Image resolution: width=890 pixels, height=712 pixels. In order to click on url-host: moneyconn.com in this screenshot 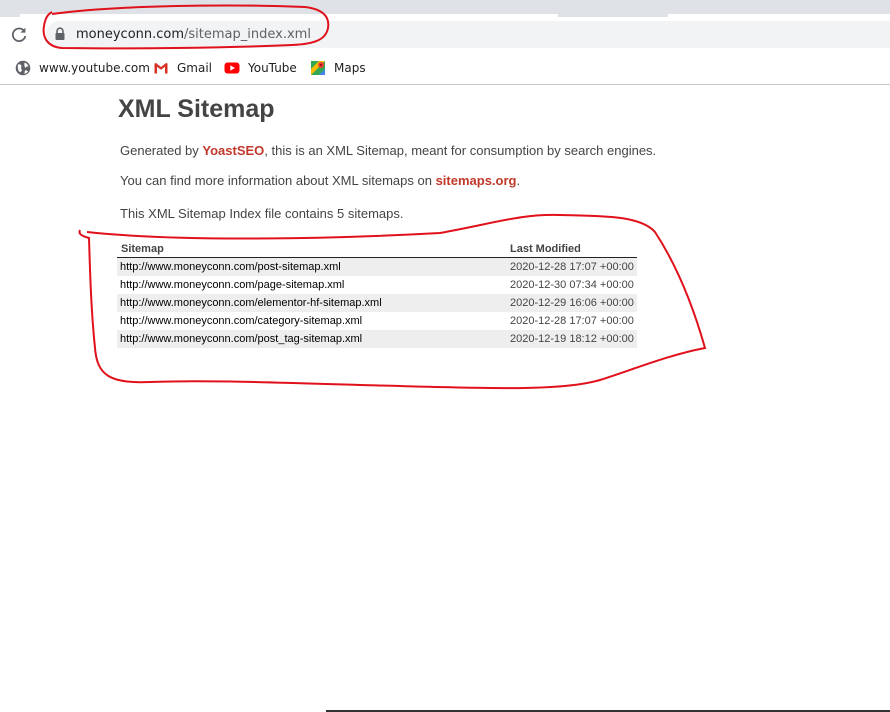, I will do `click(130, 34)`.